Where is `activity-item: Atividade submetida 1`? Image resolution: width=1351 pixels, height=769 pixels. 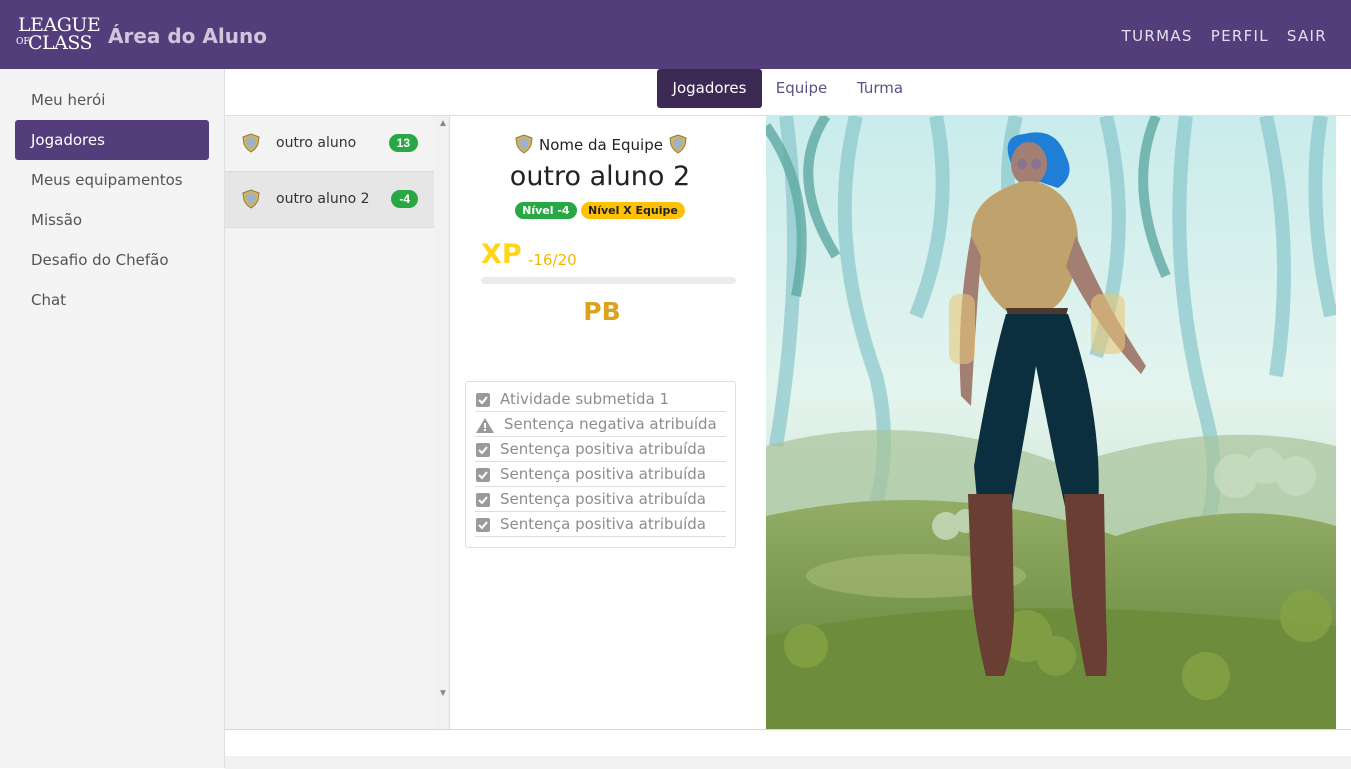
activity-item: Atividade submetida 1 is located at coordinates (600, 399).